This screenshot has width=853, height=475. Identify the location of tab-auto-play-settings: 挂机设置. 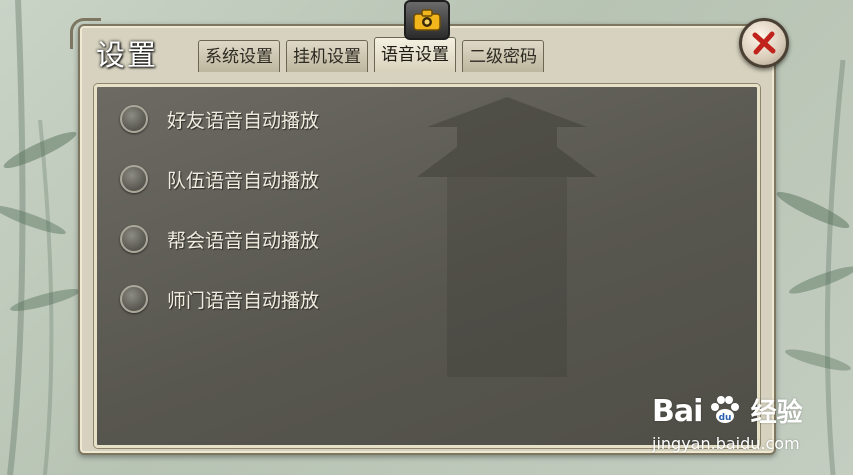
(327, 56).